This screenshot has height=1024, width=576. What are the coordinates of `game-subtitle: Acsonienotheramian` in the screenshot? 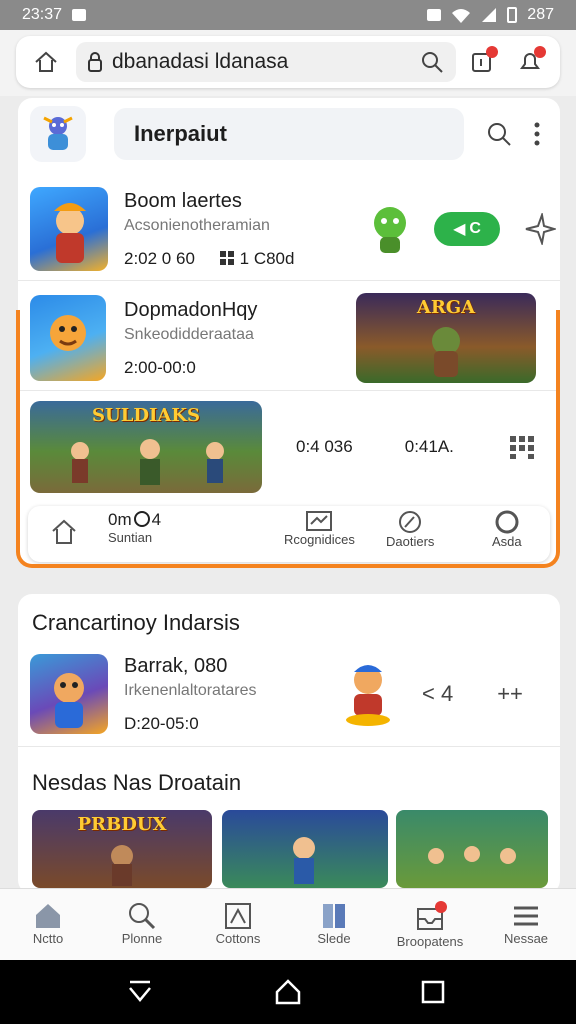 It's located at (197, 225).